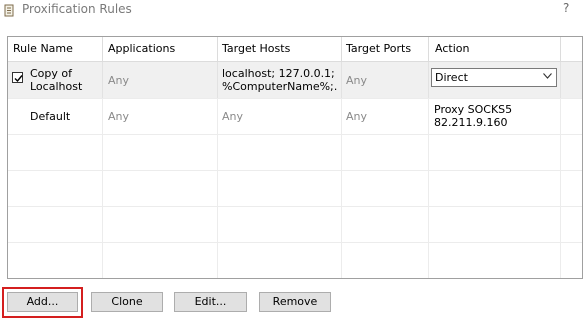 The width and height of the screenshot is (584, 321). Describe the element at coordinates (233, 116) in the screenshot. I see `rule-target-hosts: Any` at that location.